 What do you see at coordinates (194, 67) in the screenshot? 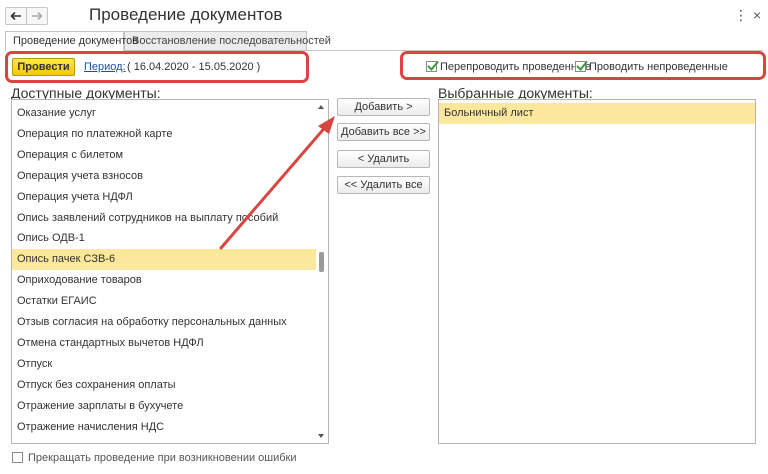
I see `period-value: ( 16.04.2020 - 15.05.2020 )` at bounding box center [194, 67].